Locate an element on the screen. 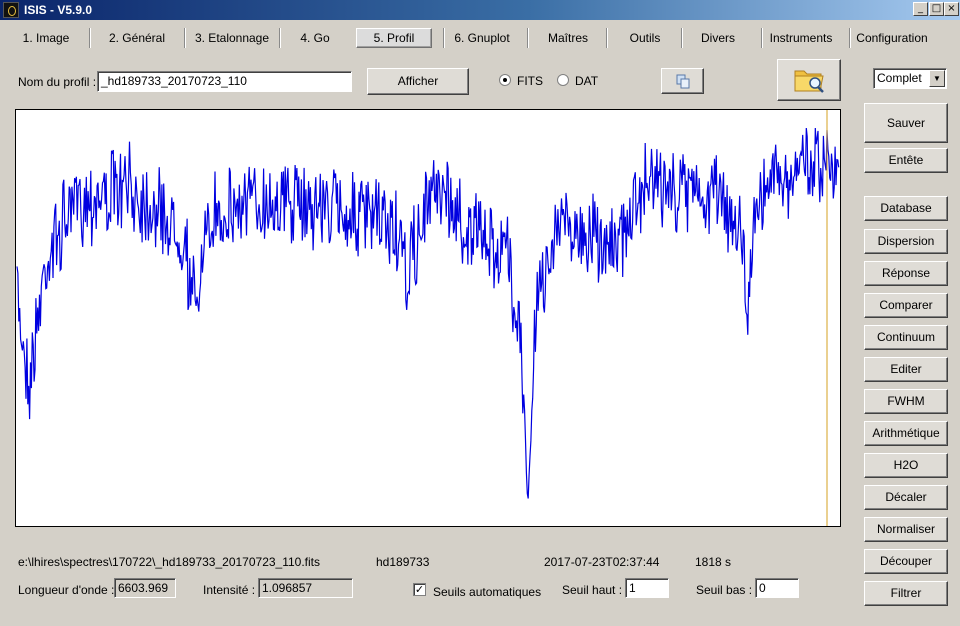  dat-label: DAT is located at coordinates (587, 81).